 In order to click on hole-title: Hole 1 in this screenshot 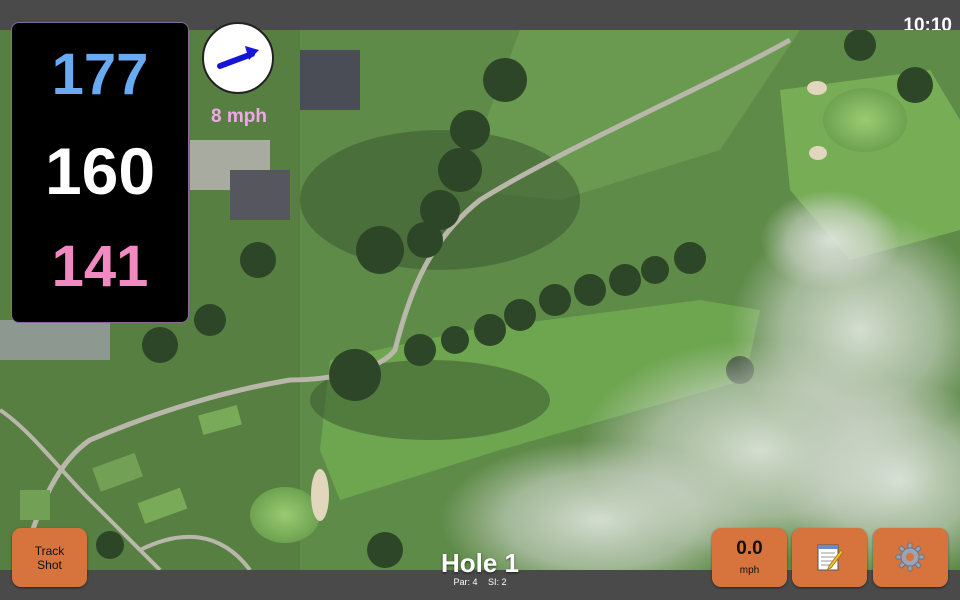, I will do `click(480, 563)`.